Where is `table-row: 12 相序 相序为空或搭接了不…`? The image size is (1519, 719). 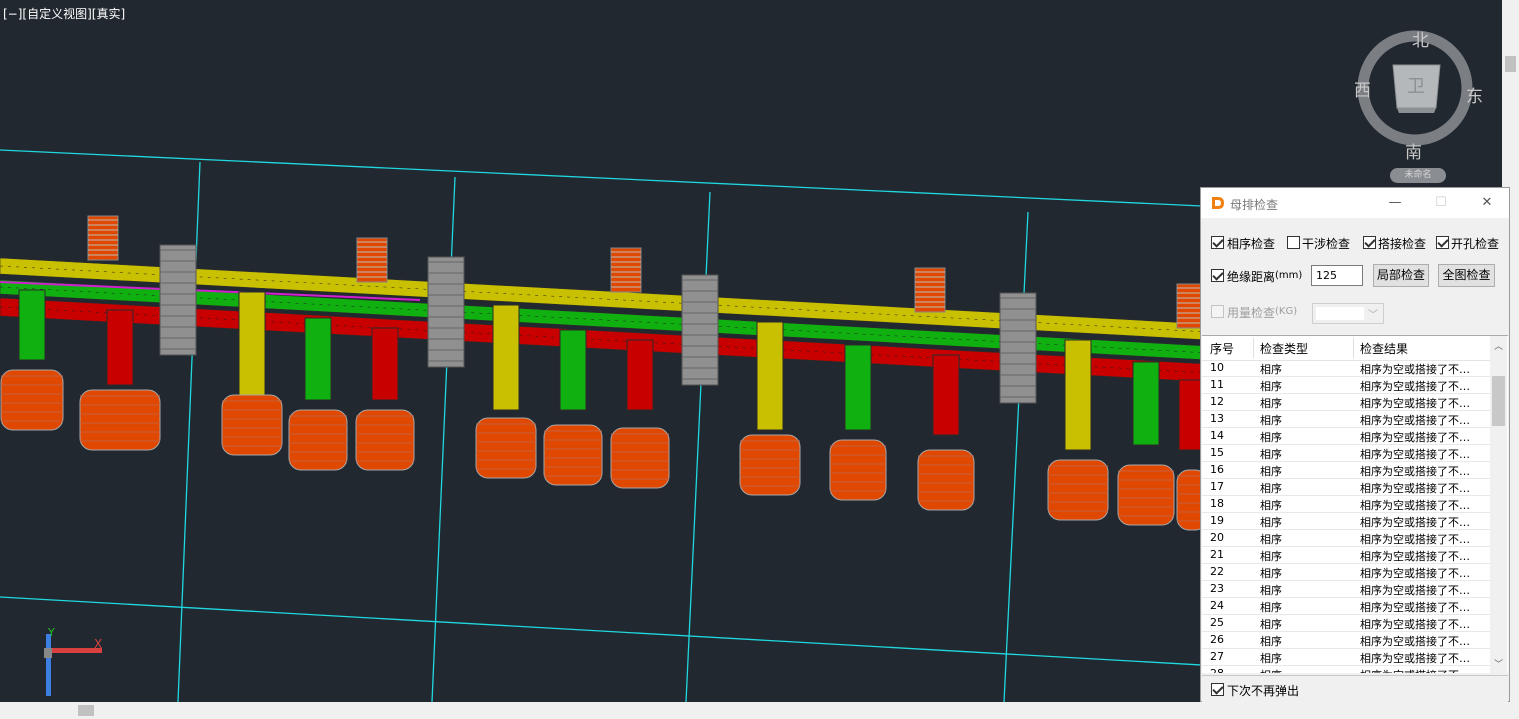 table-row: 12 相序 相序为空或搭接了不… is located at coordinates (1346, 402).